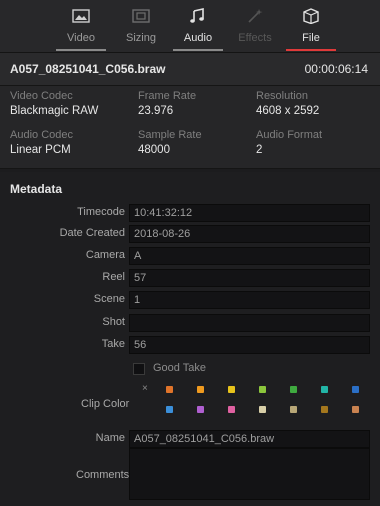 The image size is (380, 506). Describe the element at coordinates (113, 277) in the screenshot. I see `reel-label: Reel` at that location.